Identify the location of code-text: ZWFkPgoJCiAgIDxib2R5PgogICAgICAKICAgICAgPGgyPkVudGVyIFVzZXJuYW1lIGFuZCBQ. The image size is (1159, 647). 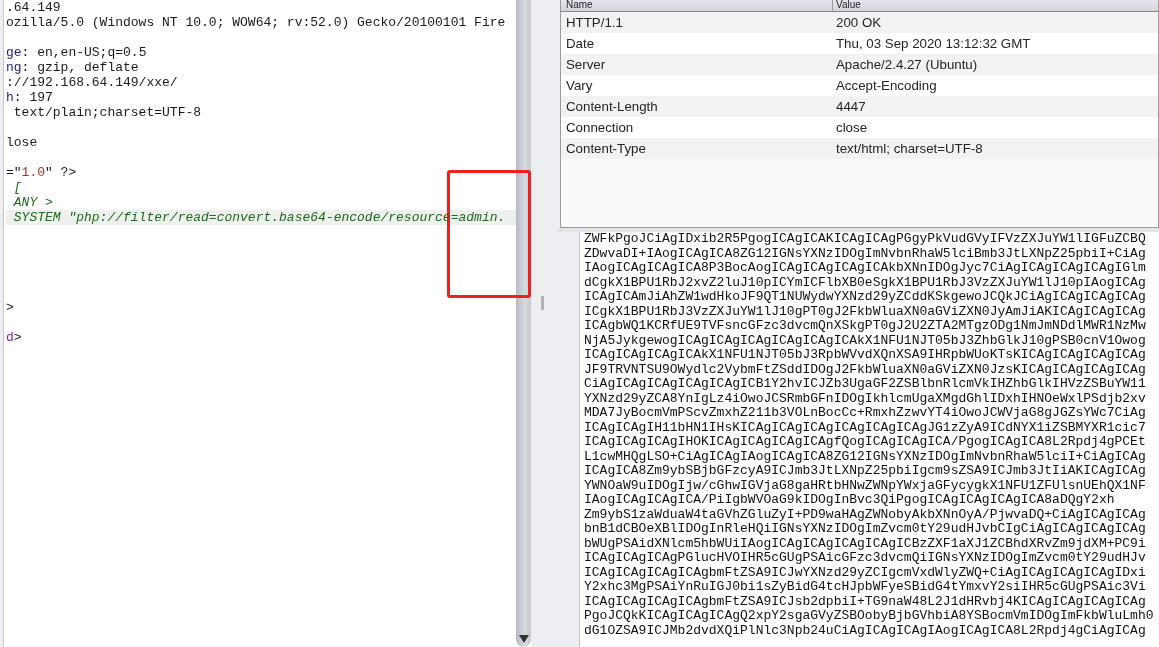
(865, 239).